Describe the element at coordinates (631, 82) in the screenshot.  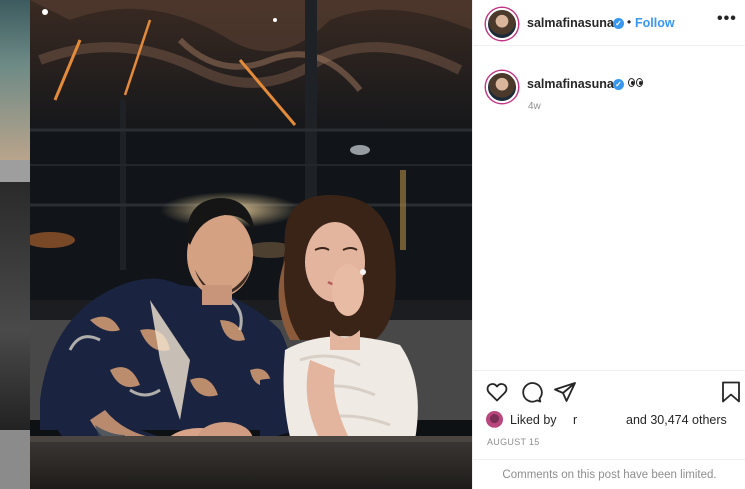
I see `eyes-emoji-left-icon` at that location.